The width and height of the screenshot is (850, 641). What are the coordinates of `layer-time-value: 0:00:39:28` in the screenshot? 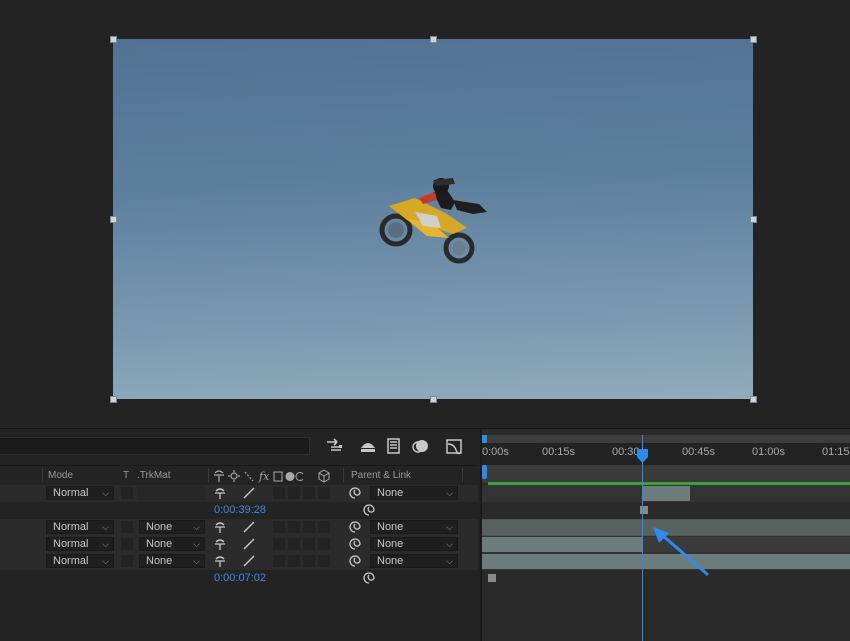 It's located at (240, 510).